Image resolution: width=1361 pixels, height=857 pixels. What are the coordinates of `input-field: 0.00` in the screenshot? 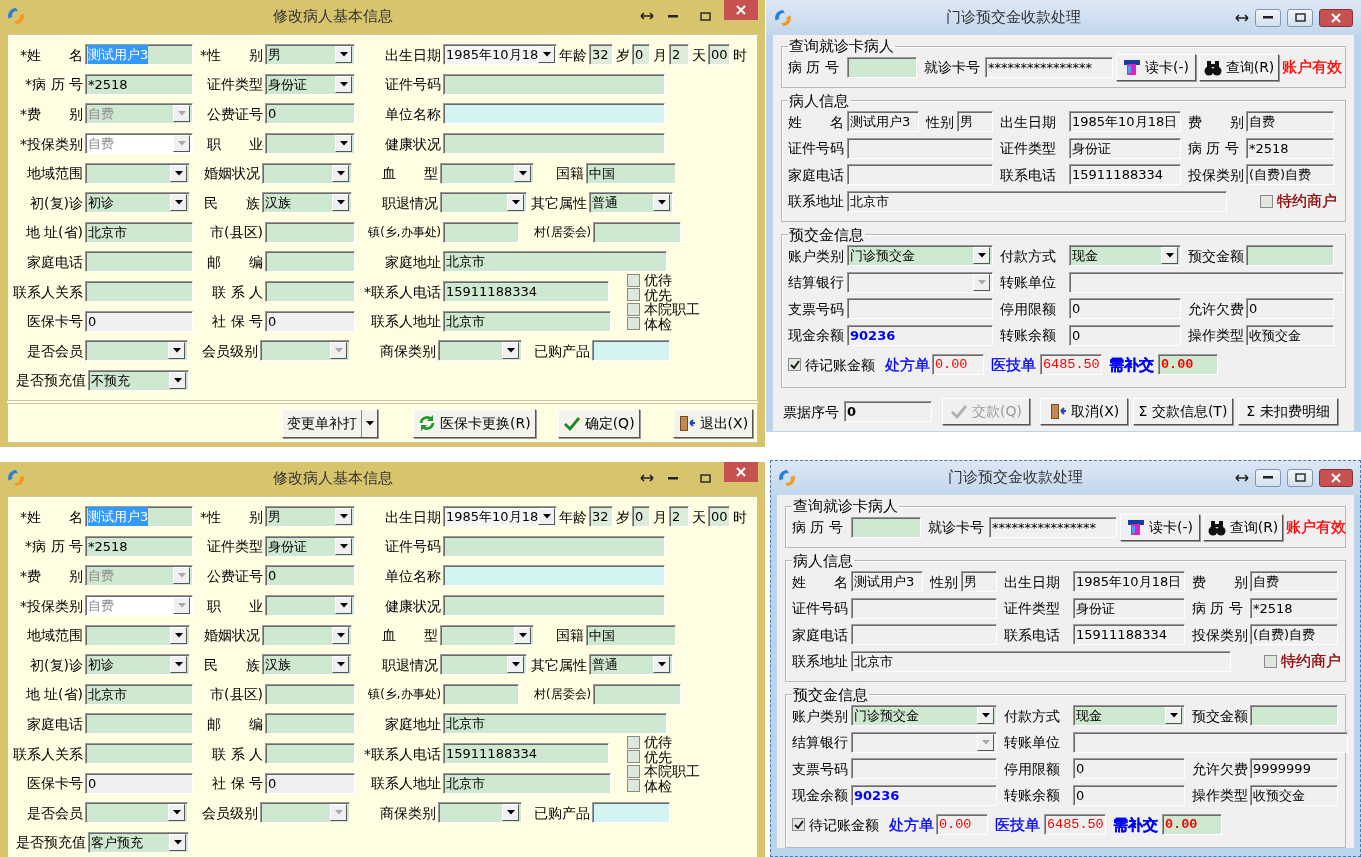 It's located at (958, 364).